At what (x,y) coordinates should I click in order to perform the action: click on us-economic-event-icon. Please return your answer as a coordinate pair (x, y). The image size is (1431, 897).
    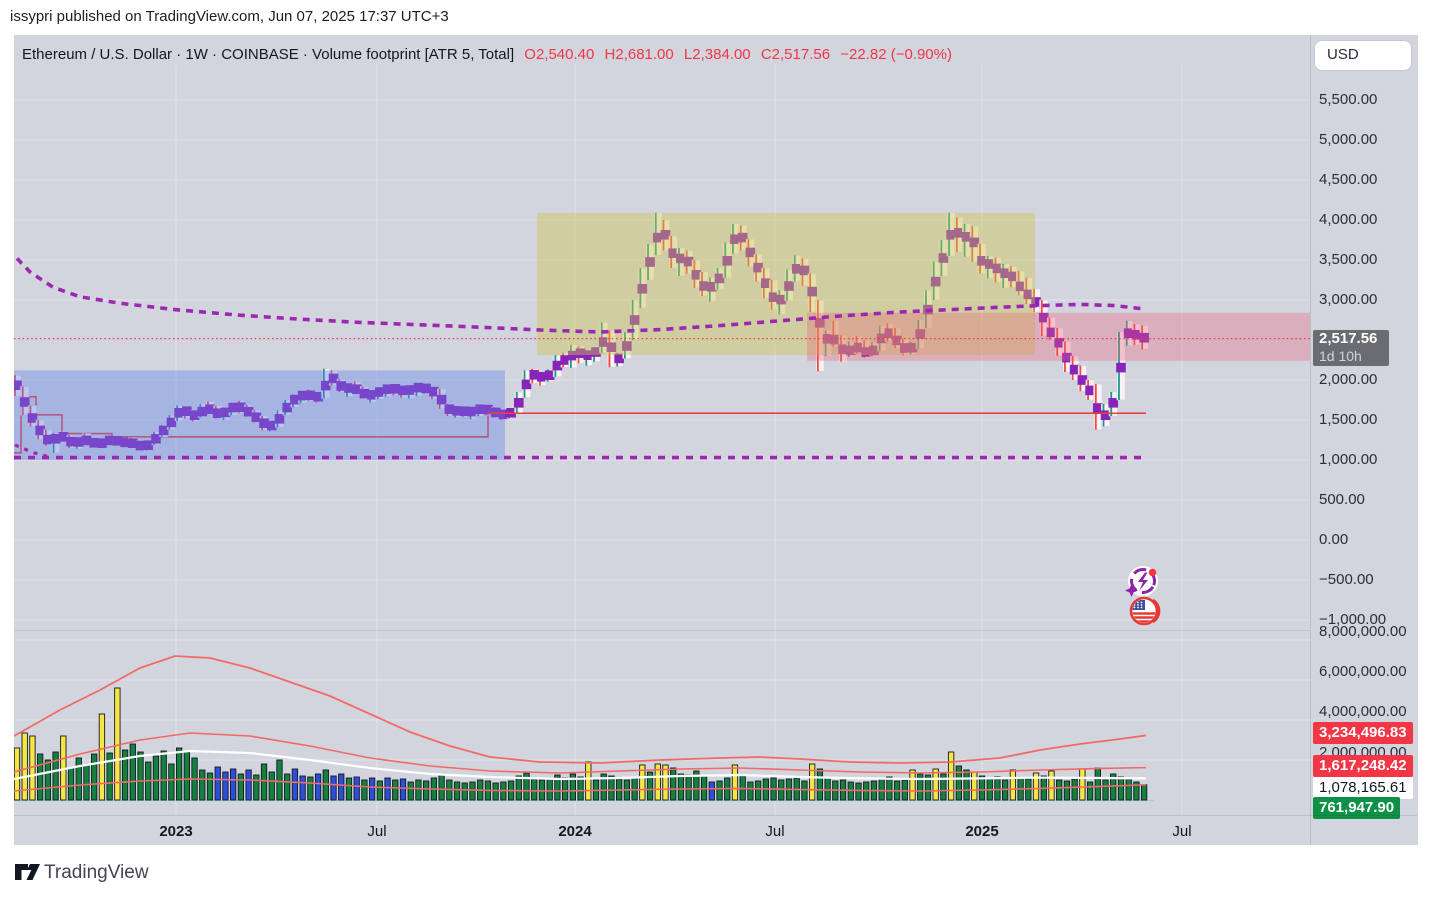
    Looking at the image, I should click on (1145, 611).